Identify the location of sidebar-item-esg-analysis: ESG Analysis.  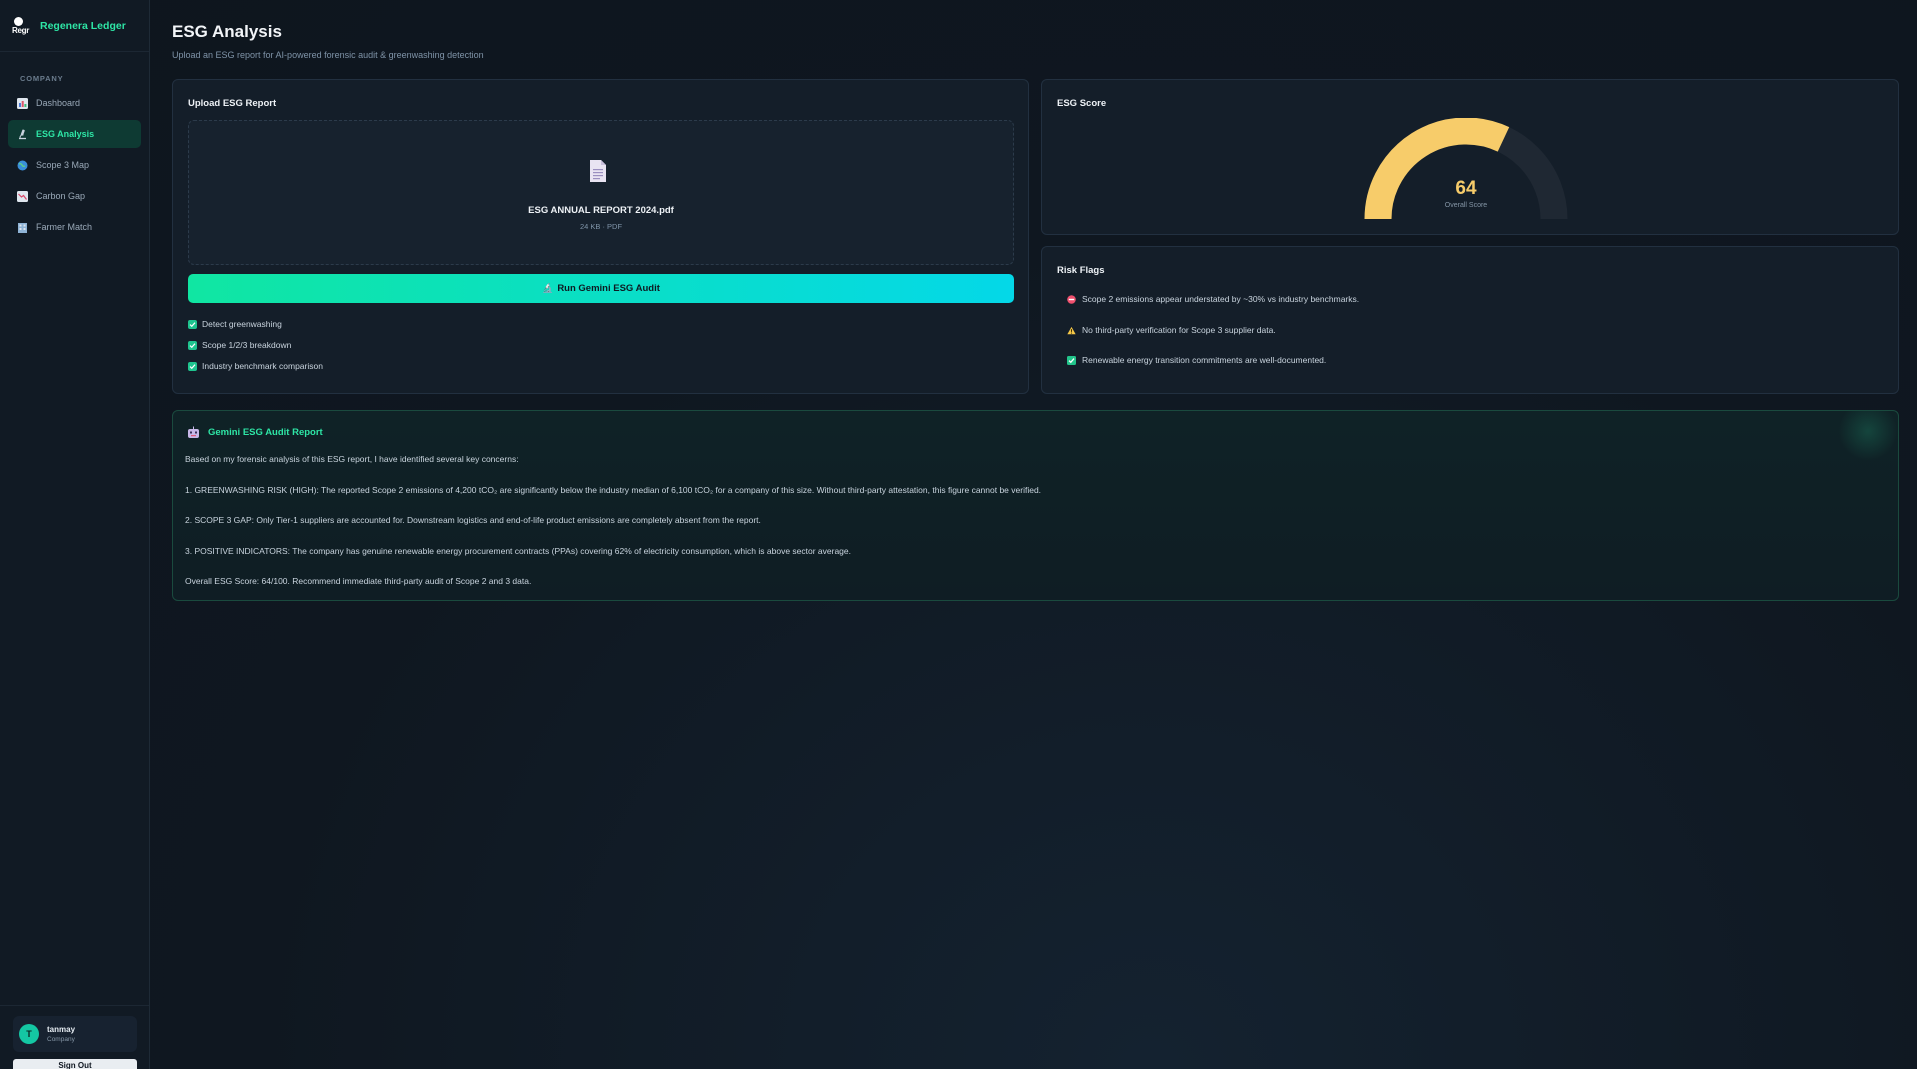
(74, 134).